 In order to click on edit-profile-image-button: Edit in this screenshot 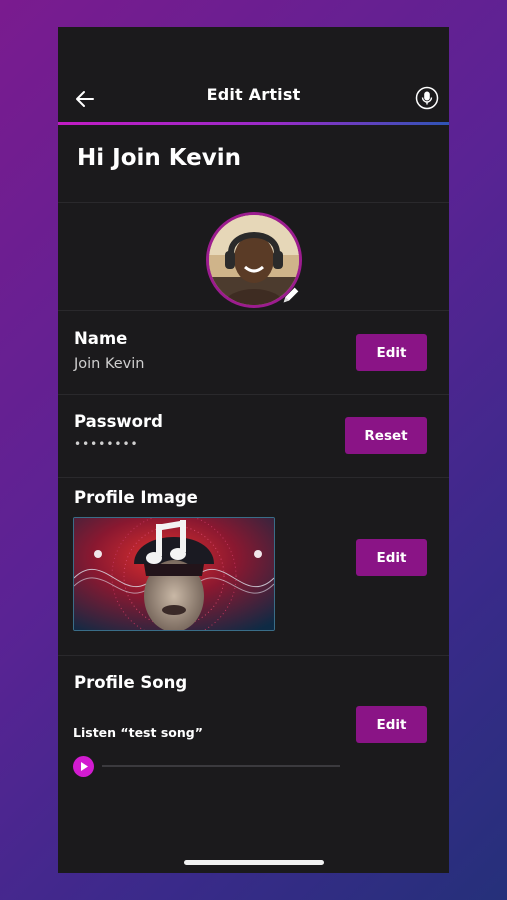, I will do `click(391, 557)`.